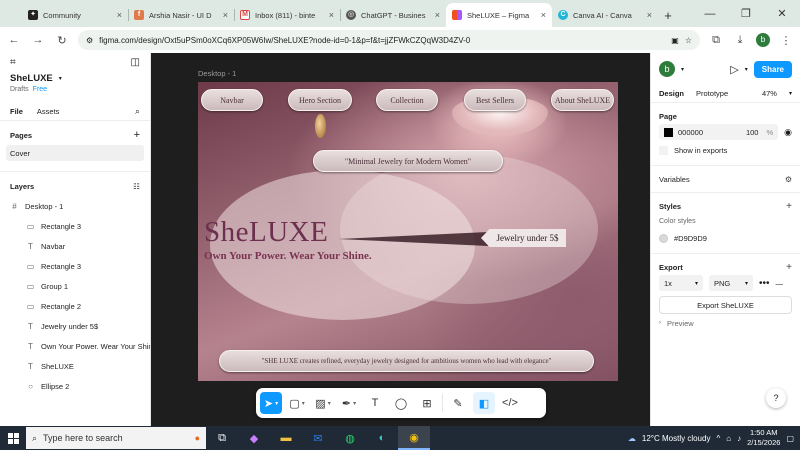 The width and height of the screenshot is (800, 450). What do you see at coordinates (667, 69) in the screenshot?
I see `user-avatar: b` at bounding box center [667, 69].